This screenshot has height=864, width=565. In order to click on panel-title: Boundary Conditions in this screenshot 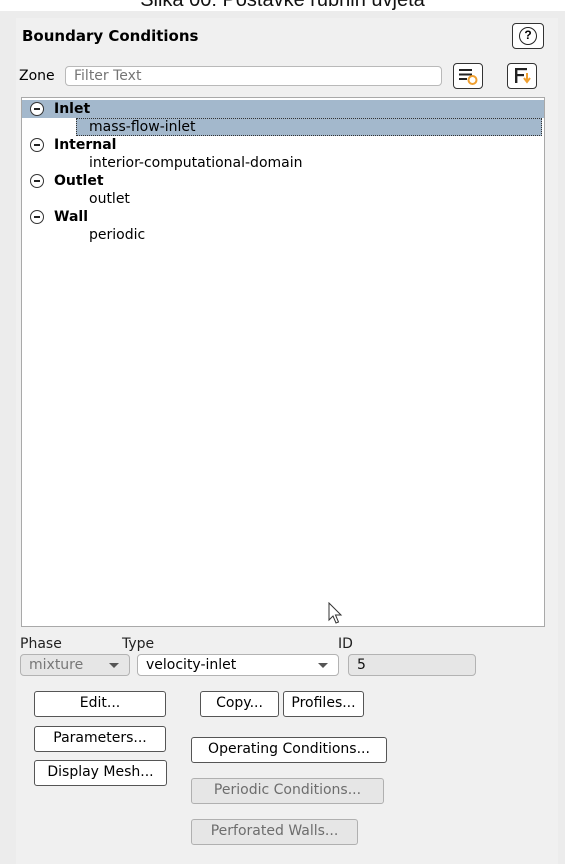, I will do `click(110, 36)`.